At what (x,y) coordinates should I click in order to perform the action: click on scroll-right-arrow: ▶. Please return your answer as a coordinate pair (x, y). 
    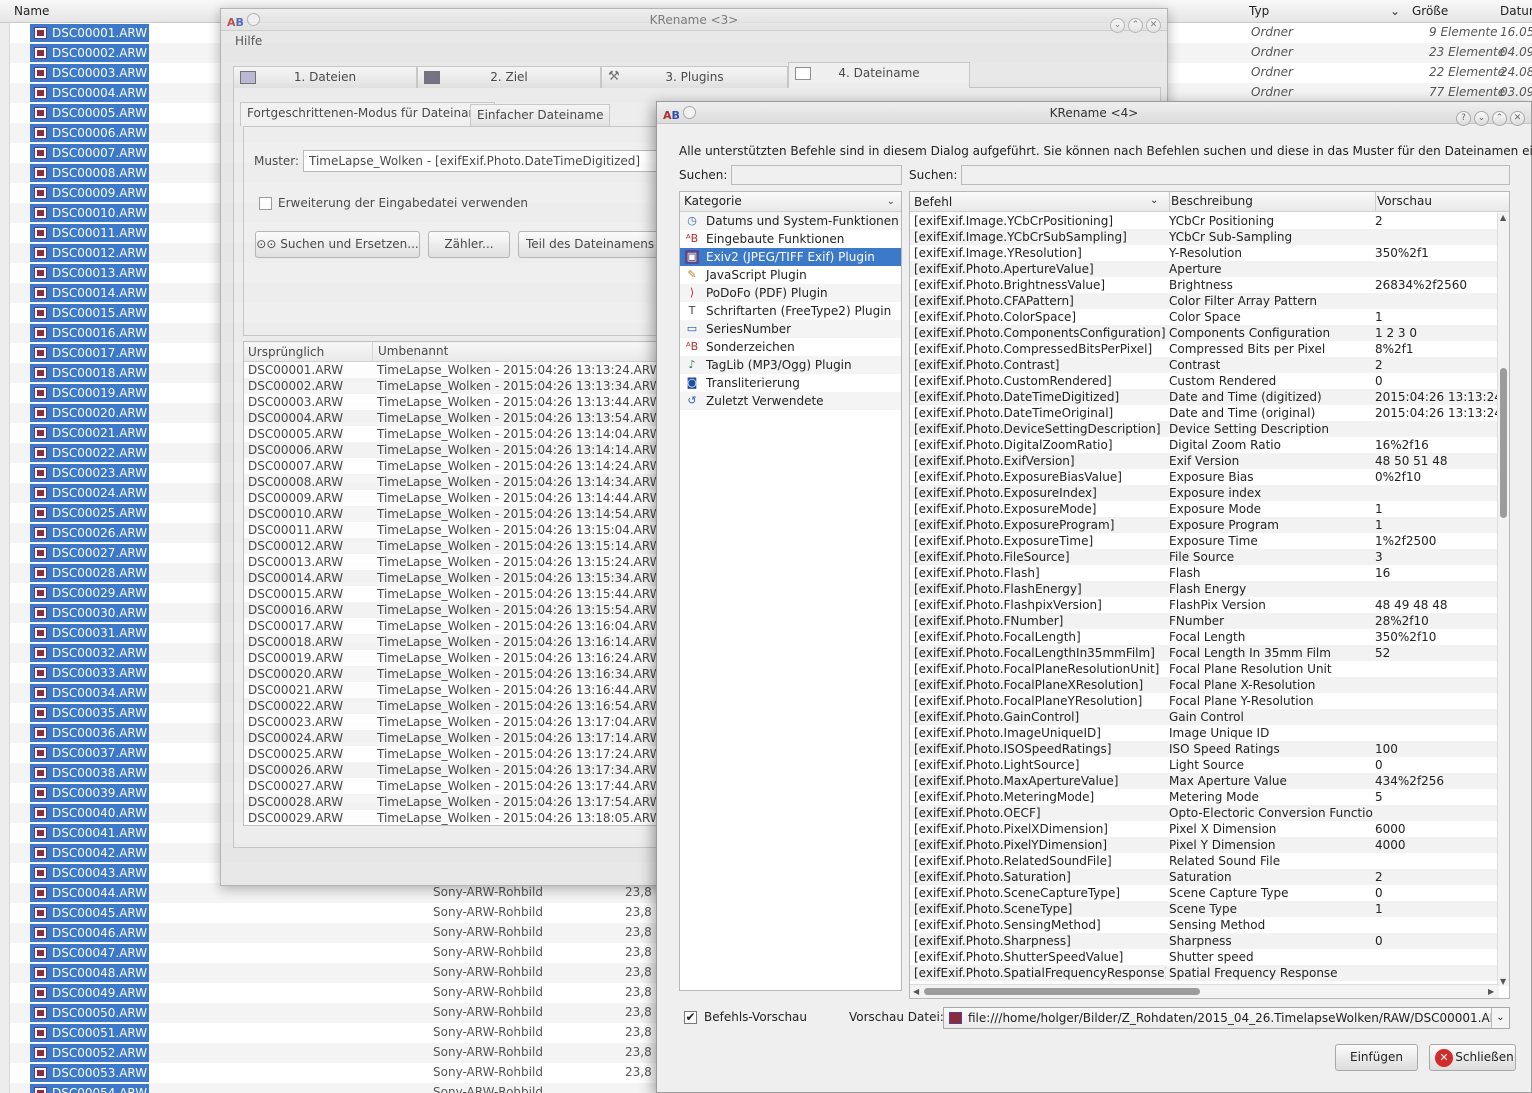
    Looking at the image, I should click on (1491, 991).